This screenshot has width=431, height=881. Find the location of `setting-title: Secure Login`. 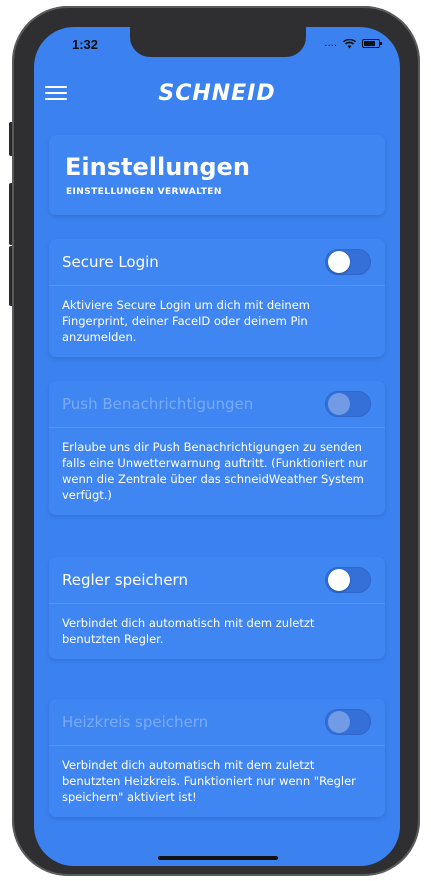

setting-title: Secure Login is located at coordinates (110, 262).